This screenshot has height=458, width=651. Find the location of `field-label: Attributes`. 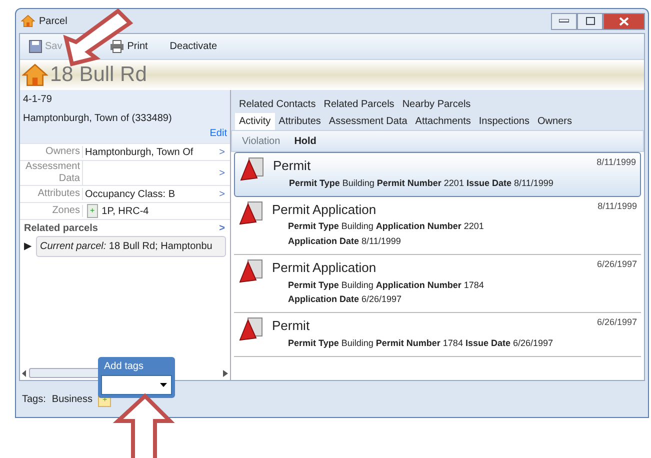

field-label: Attributes is located at coordinates (51, 194).